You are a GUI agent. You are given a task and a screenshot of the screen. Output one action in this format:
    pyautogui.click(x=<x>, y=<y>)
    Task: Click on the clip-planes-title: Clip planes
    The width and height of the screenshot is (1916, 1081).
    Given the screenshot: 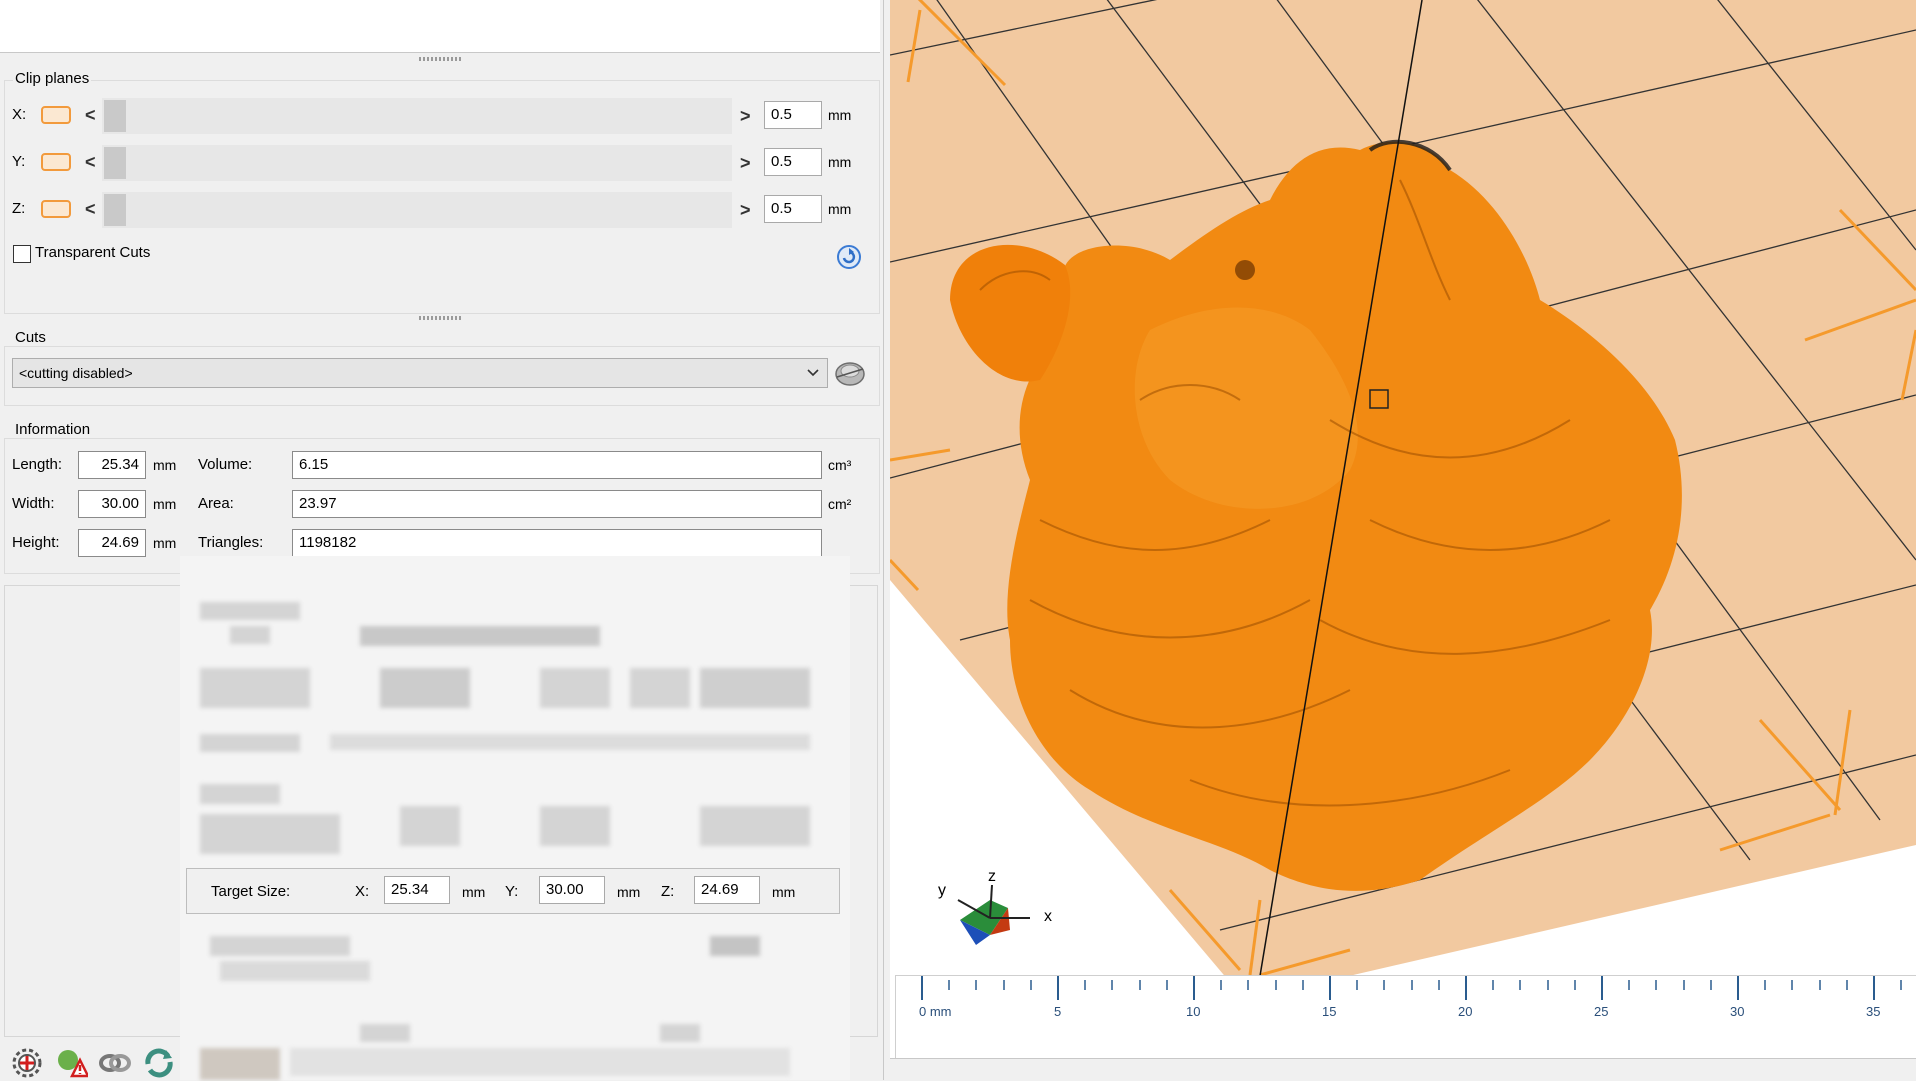 What is the action you would take?
    pyautogui.click(x=52, y=78)
    